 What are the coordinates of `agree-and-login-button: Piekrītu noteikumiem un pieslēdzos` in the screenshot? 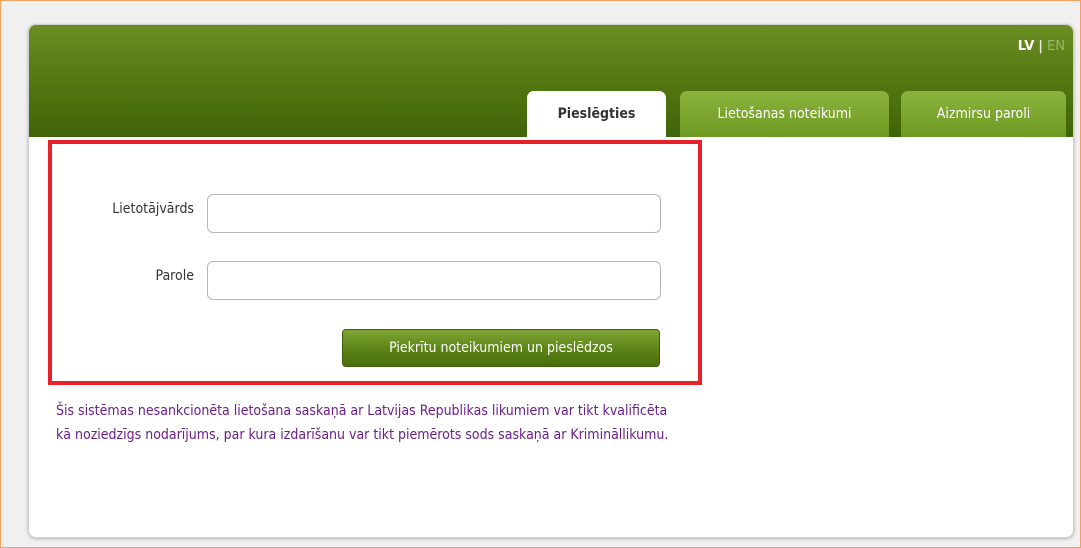 It's located at (501, 348).